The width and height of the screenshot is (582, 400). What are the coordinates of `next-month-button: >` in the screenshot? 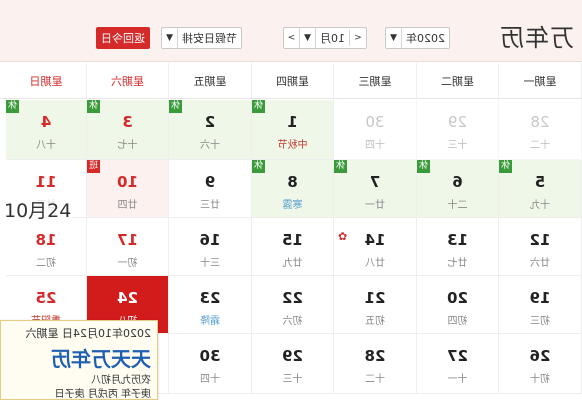 It's located at (292, 38).